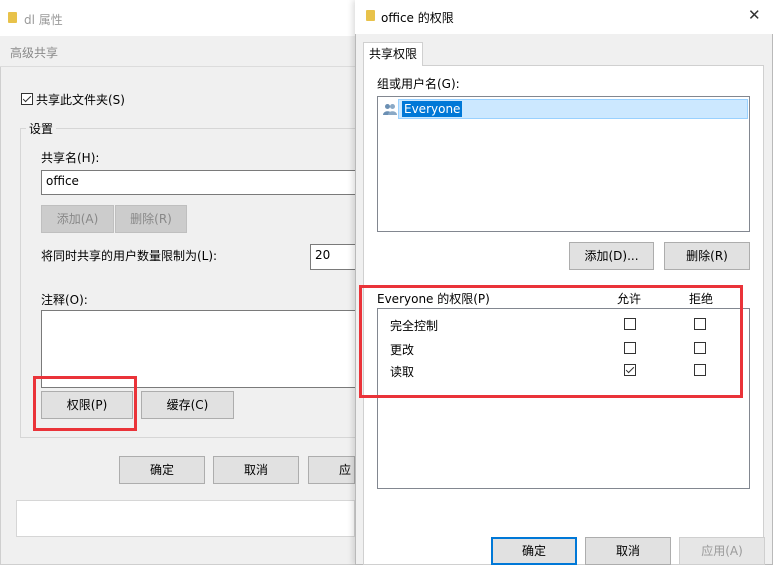 Image resolution: width=773 pixels, height=565 pixels. Describe the element at coordinates (256, 470) in the screenshot. I see `back-cancel-button: 取消` at that location.